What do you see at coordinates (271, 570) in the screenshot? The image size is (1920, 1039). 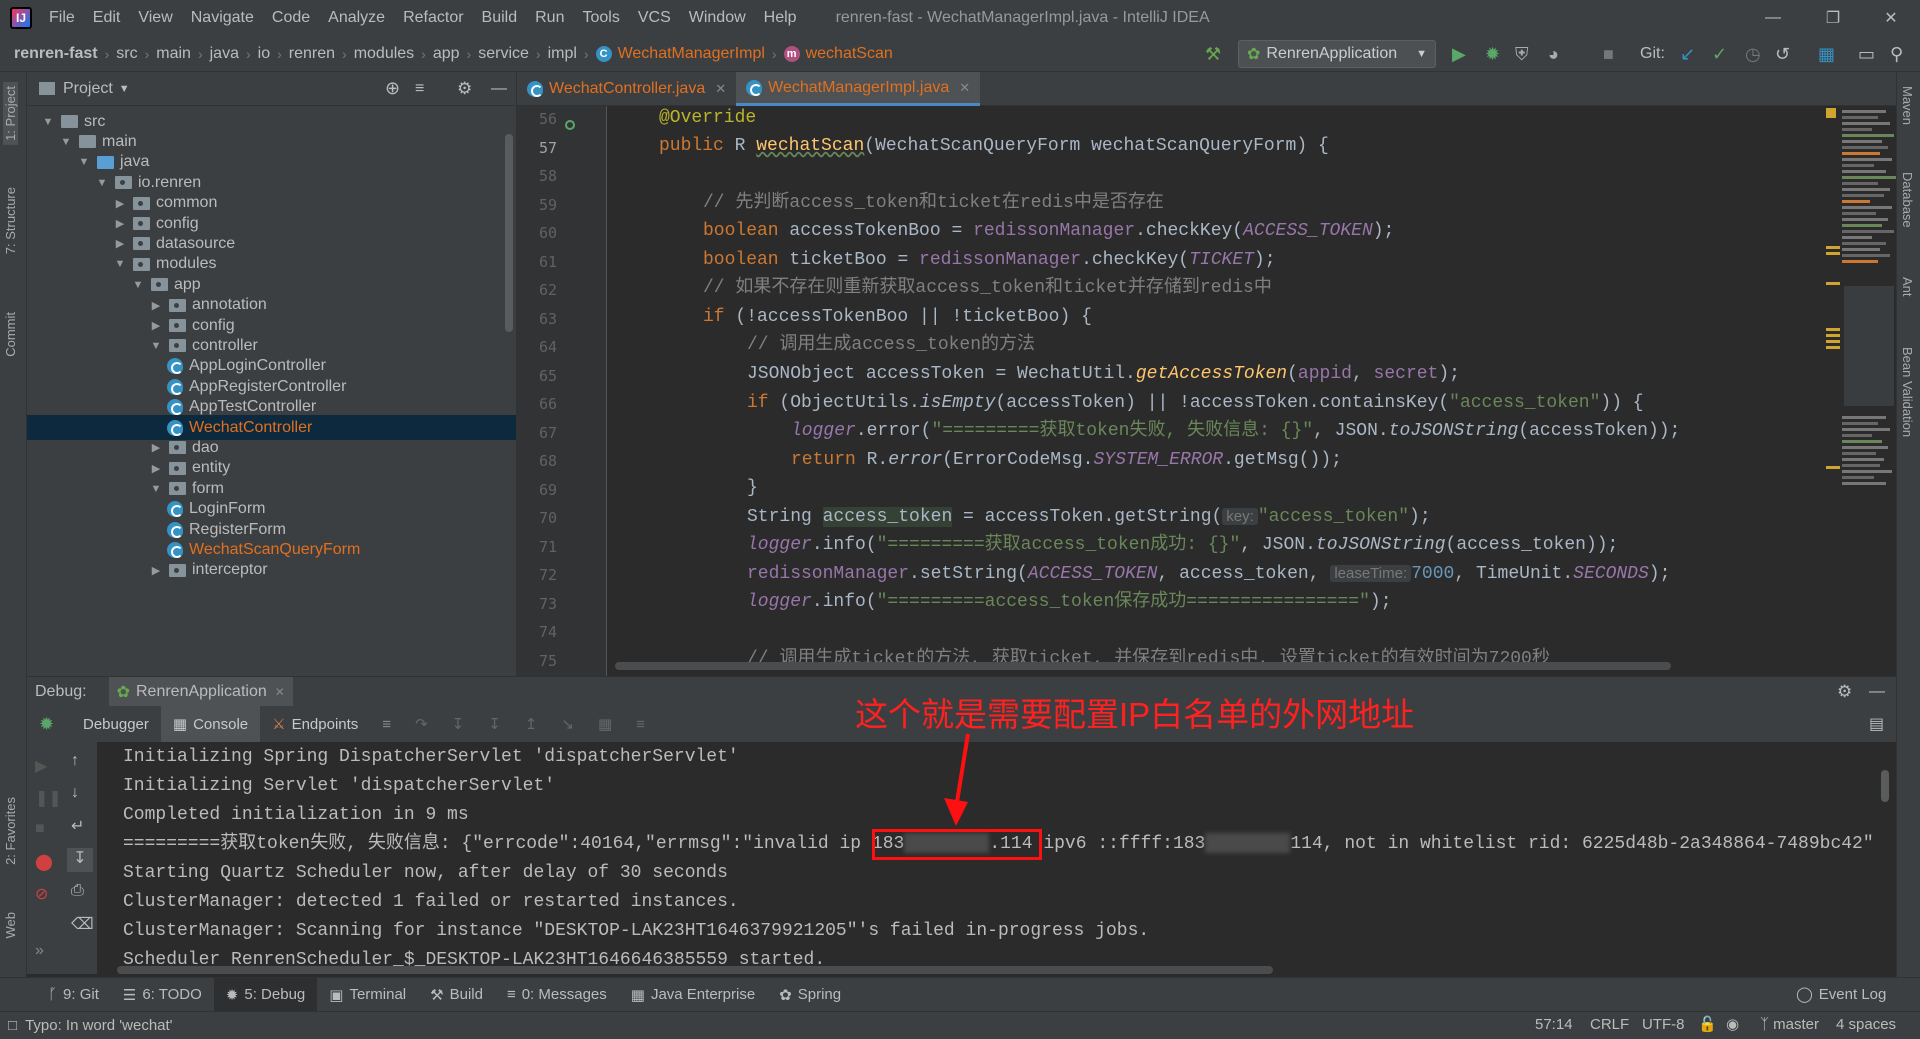 I see `tree-item: ▶ interceptor` at bounding box center [271, 570].